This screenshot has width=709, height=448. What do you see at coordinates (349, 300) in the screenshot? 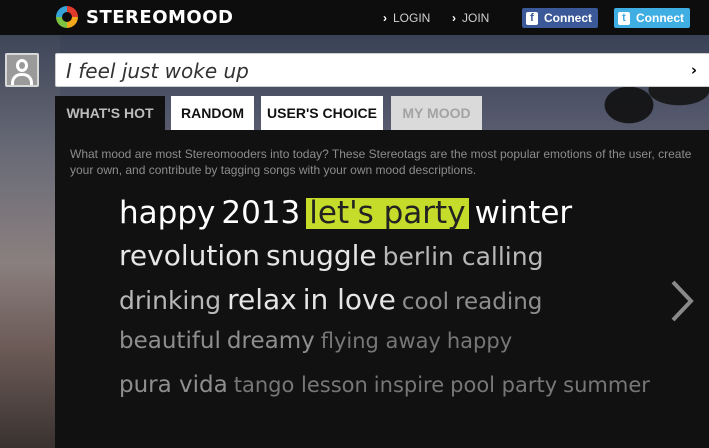
I see `mood-tag: in love` at bounding box center [349, 300].